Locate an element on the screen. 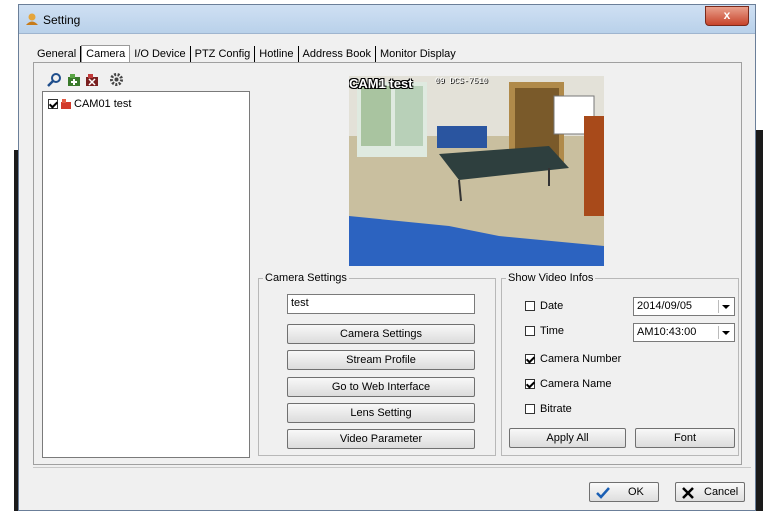 This screenshot has height=511, width=763. tab-hotline: Hotline is located at coordinates (277, 54).